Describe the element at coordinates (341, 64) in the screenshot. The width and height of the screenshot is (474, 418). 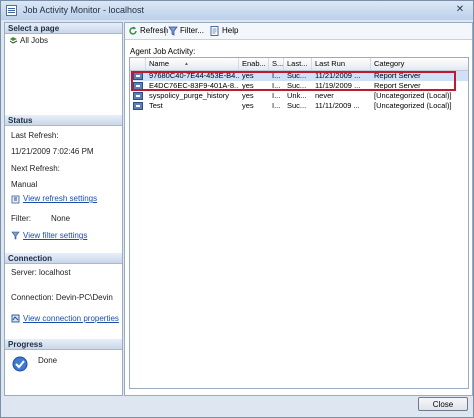
I see `column-header-last-run: Last Run` at that location.